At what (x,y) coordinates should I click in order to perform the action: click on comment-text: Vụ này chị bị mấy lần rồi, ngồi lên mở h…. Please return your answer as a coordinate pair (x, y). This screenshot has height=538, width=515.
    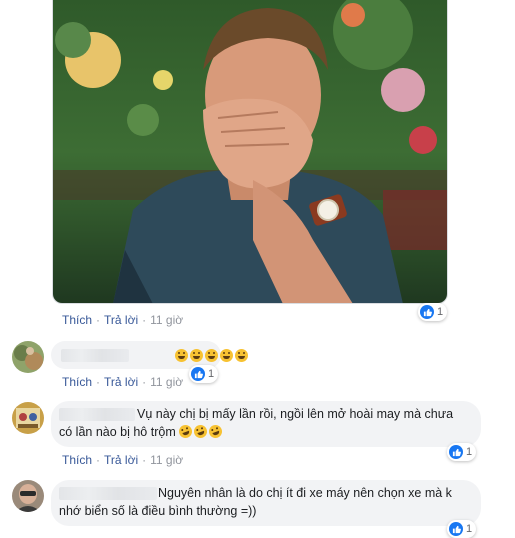
    Looking at the image, I should click on (295, 414).